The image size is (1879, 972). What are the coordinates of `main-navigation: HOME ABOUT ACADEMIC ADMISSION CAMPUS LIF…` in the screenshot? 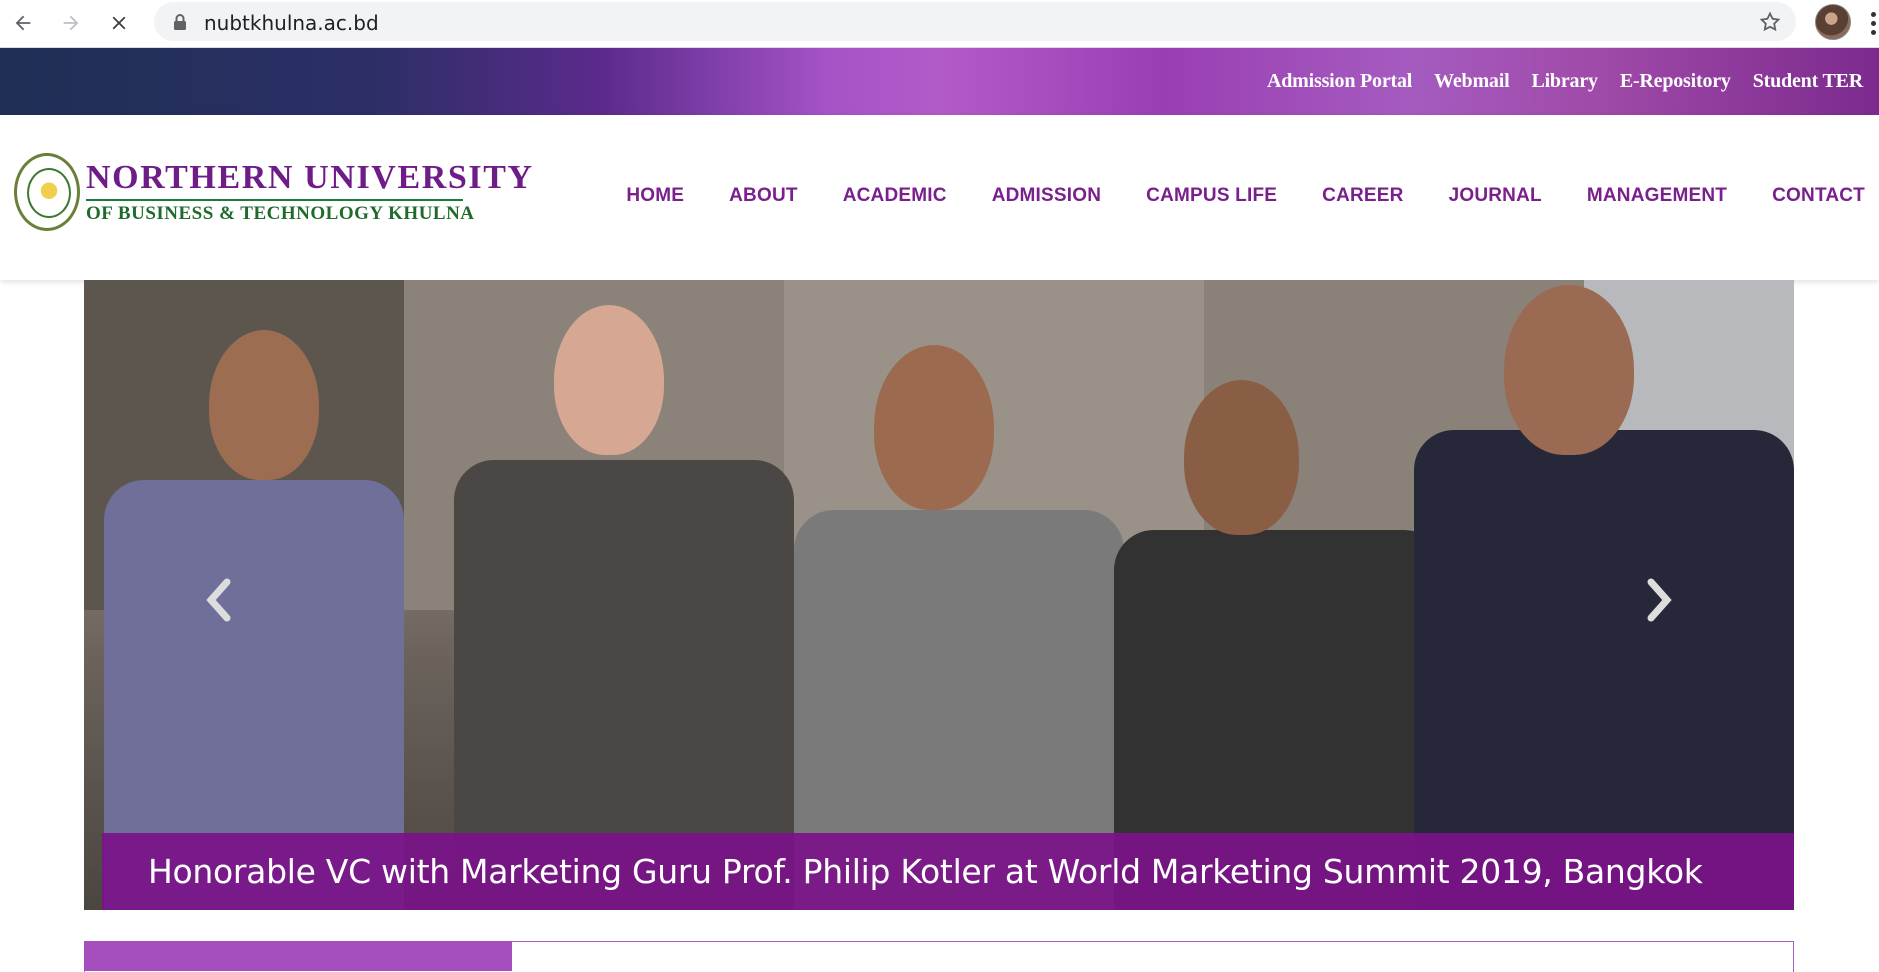 It's located at (1223, 196).